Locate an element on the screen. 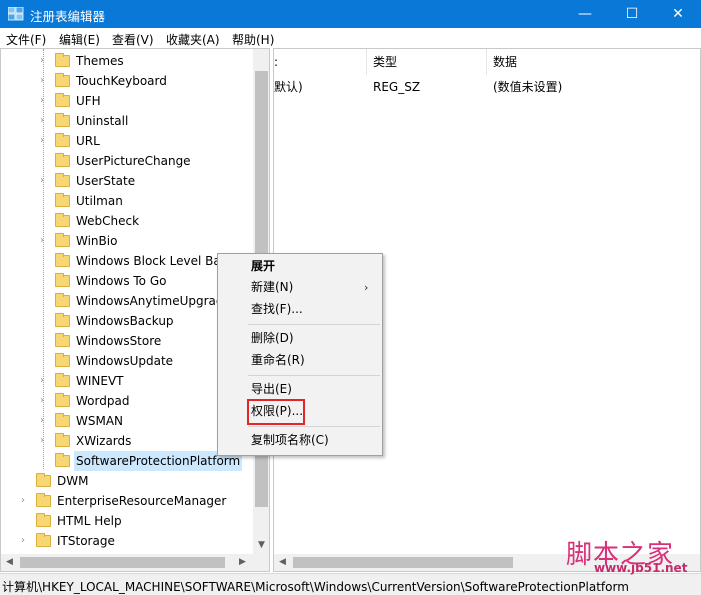 The width and height of the screenshot is (701, 595). menu-item-copy-key-name: 复制项名称(C) is located at coordinates (290, 440).